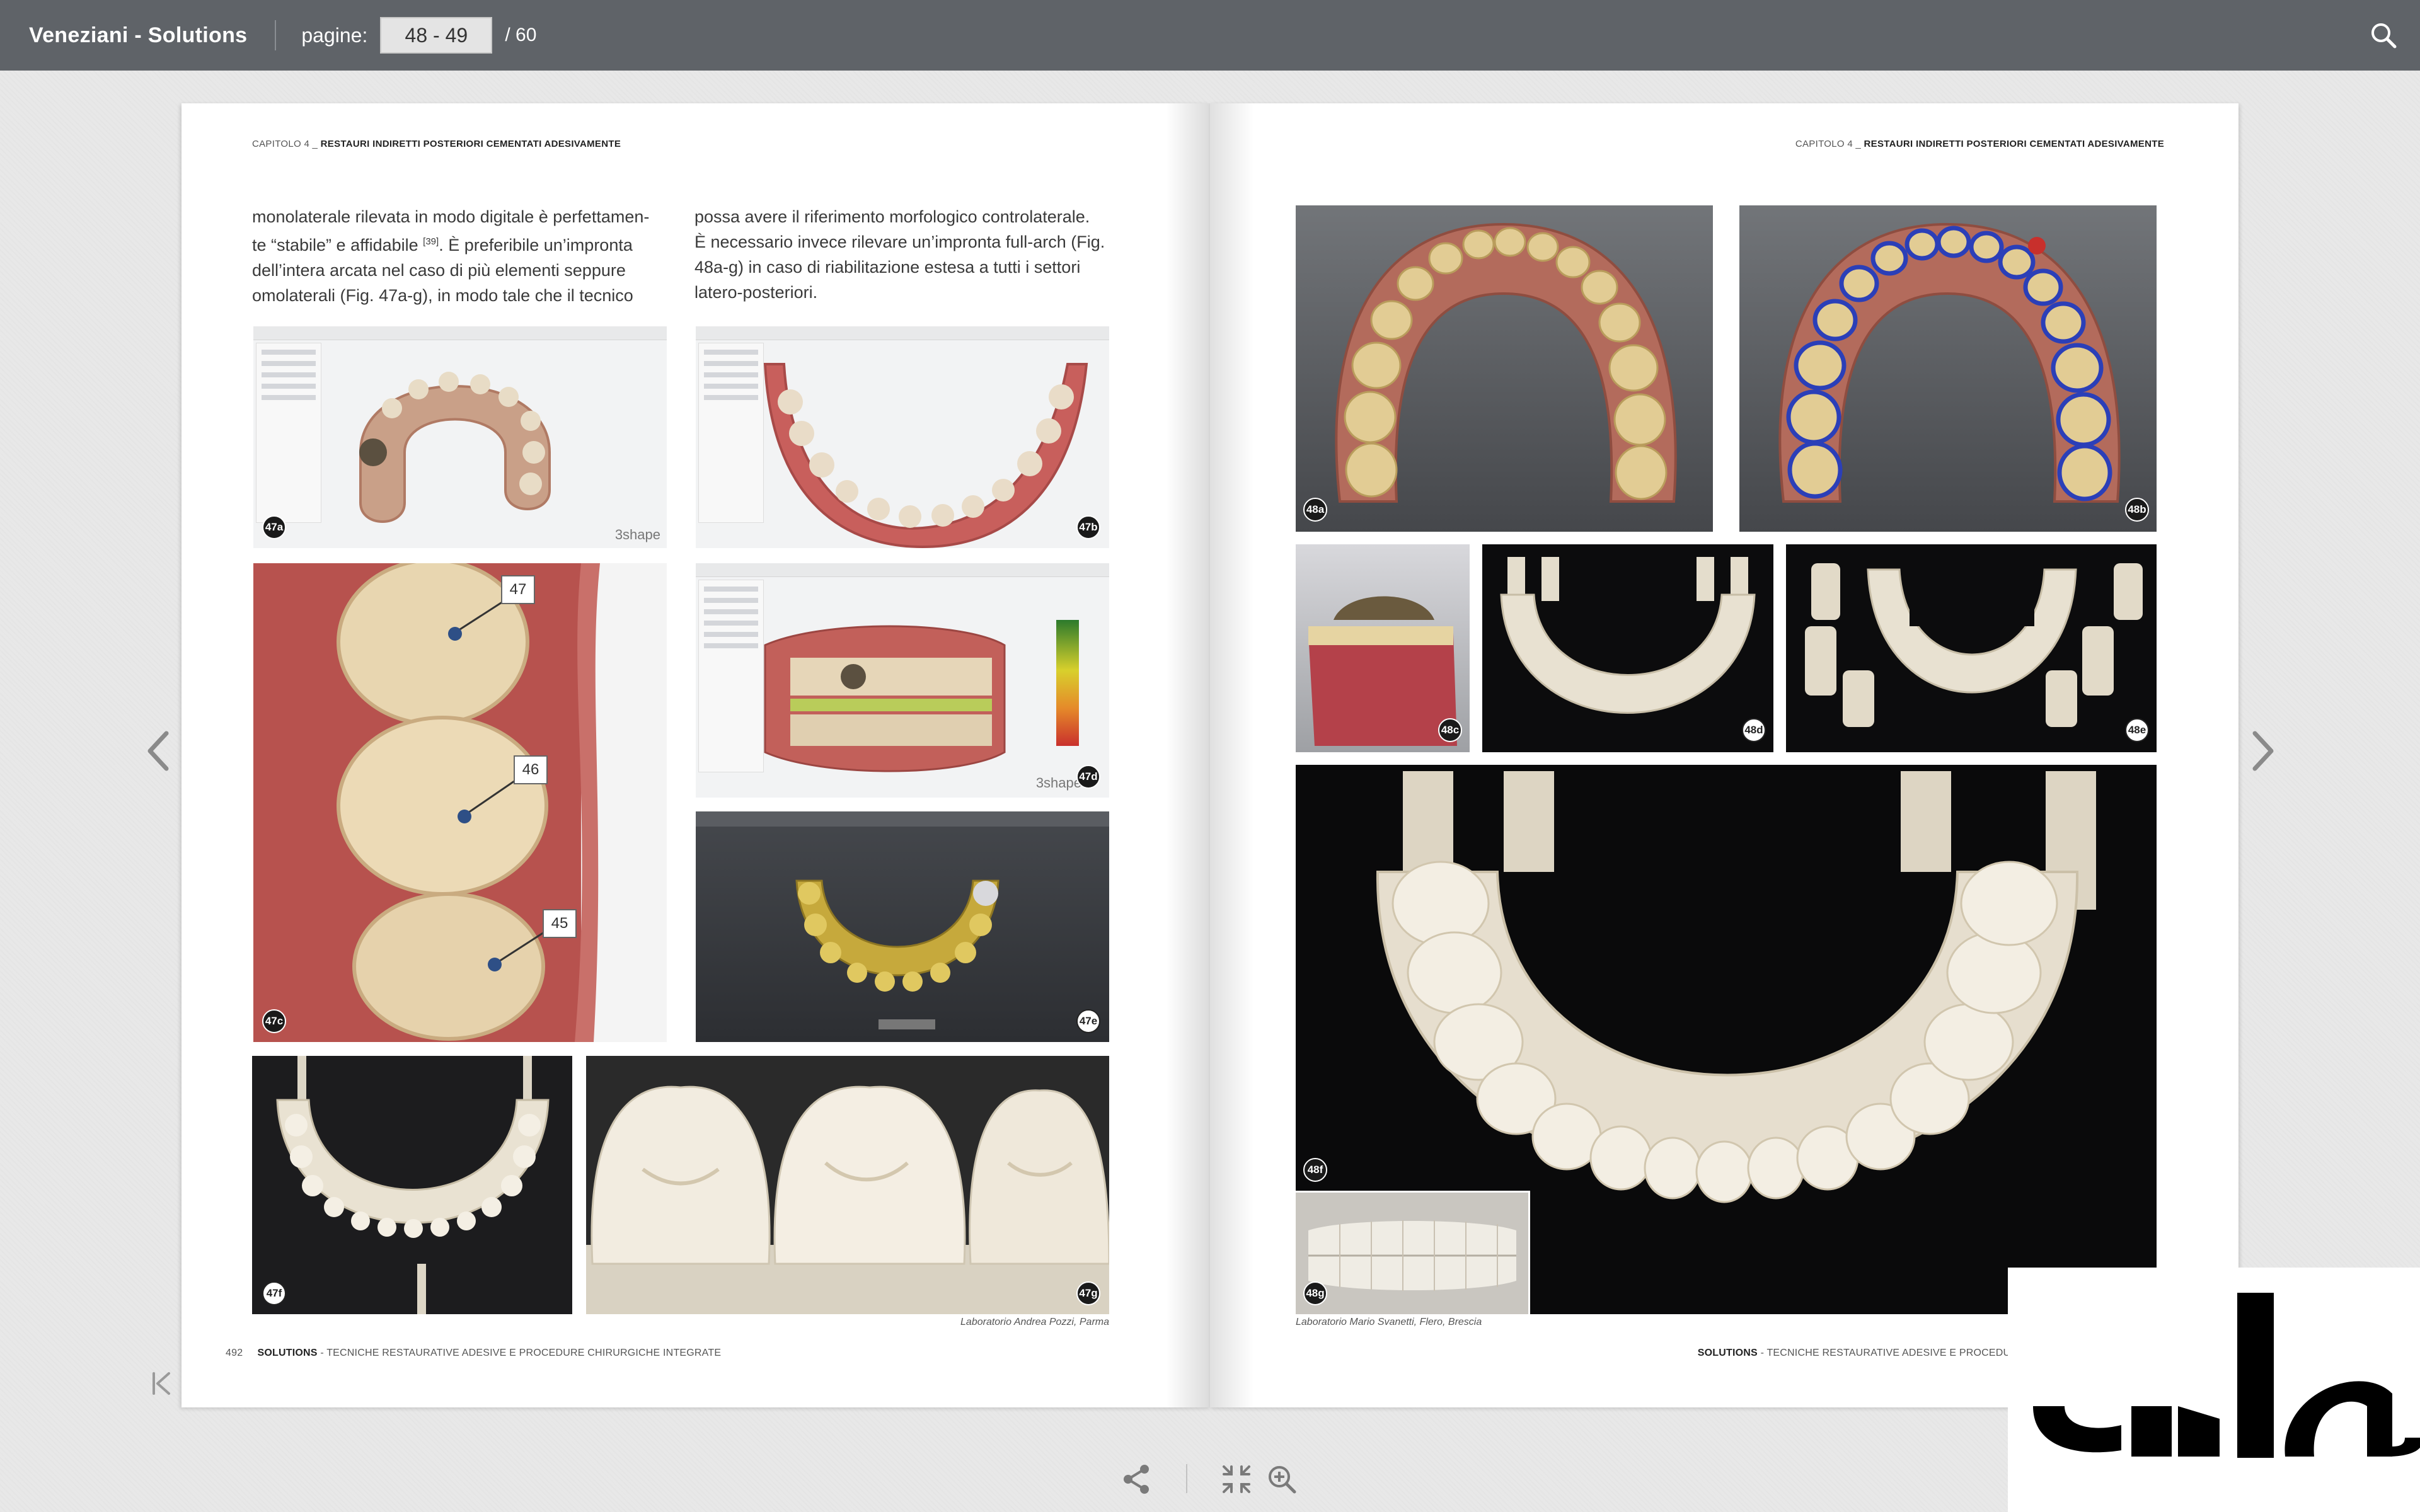  I want to click on figure-48c: 48c, so click(1383, 648).